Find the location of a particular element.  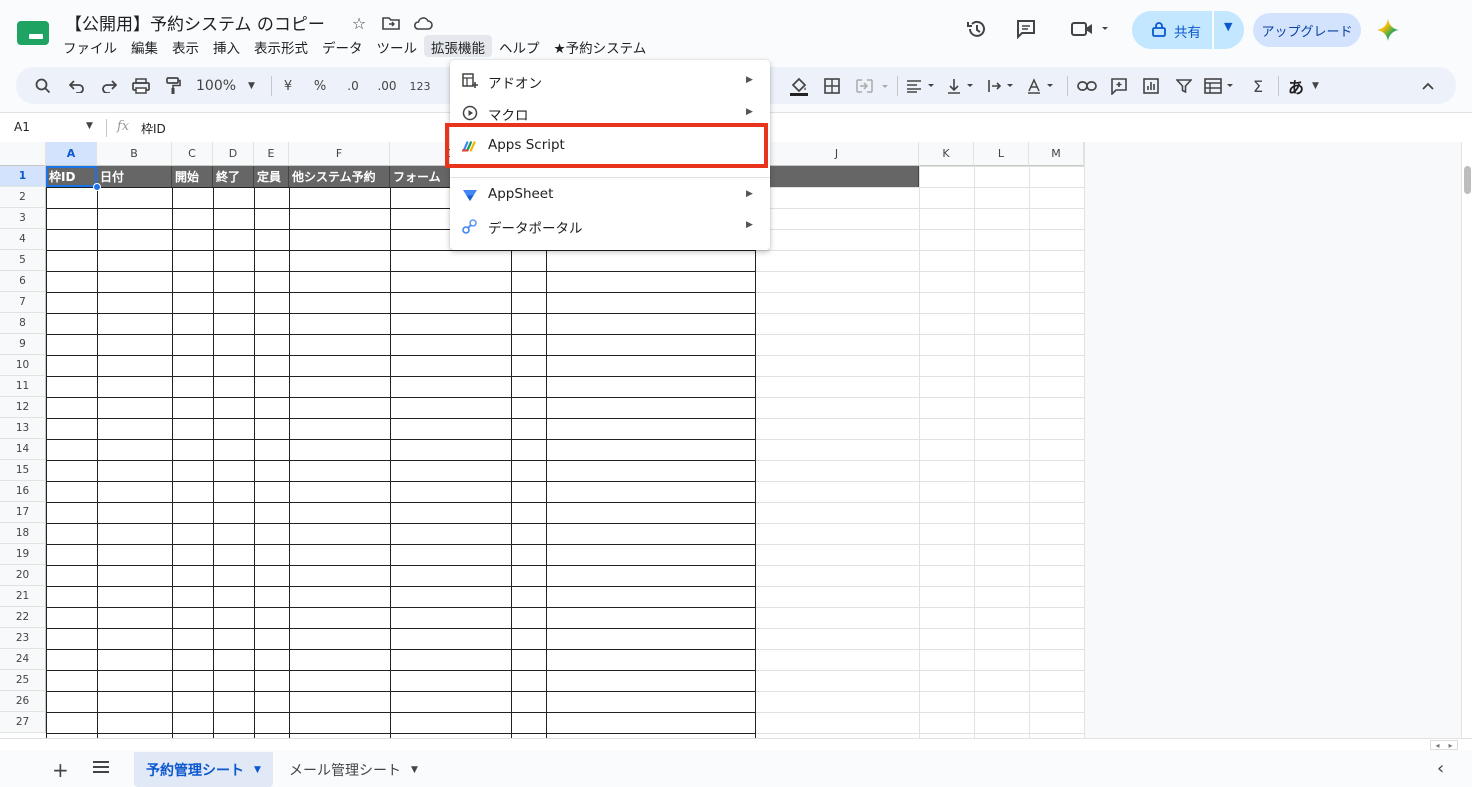

side-panel-toggle-icon: ‹ is located at coordinates (1440, 768).